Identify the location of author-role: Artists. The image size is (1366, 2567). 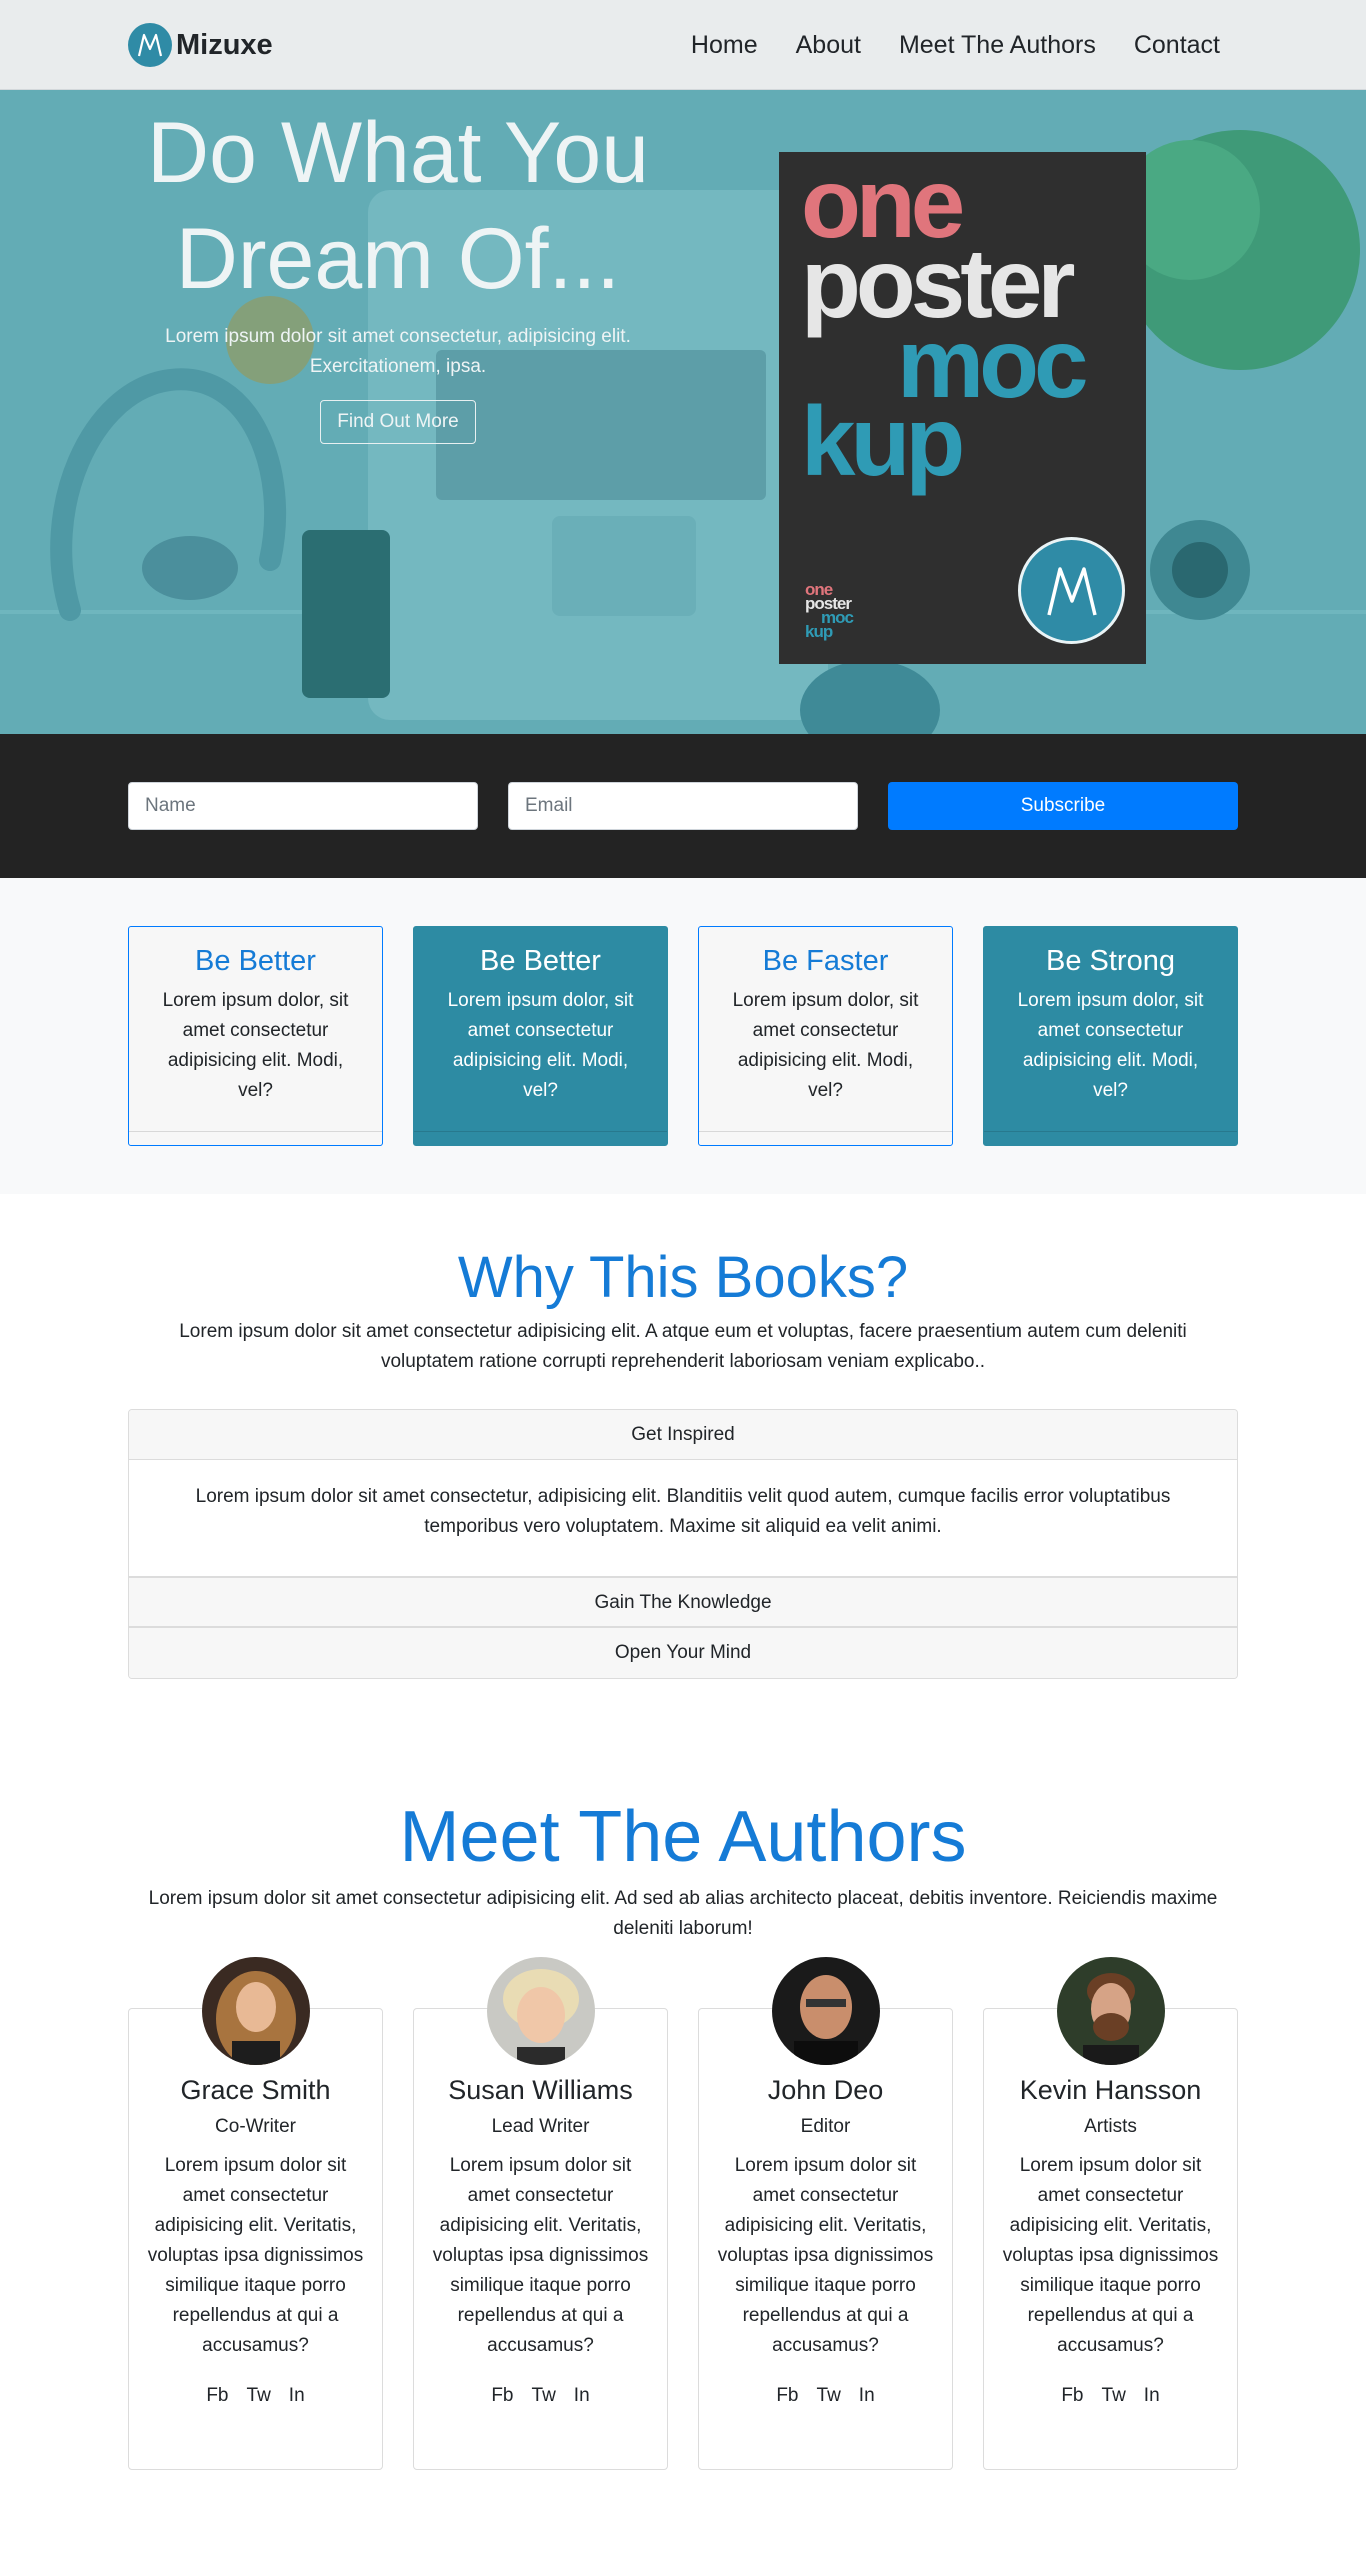
(1110, 2126).